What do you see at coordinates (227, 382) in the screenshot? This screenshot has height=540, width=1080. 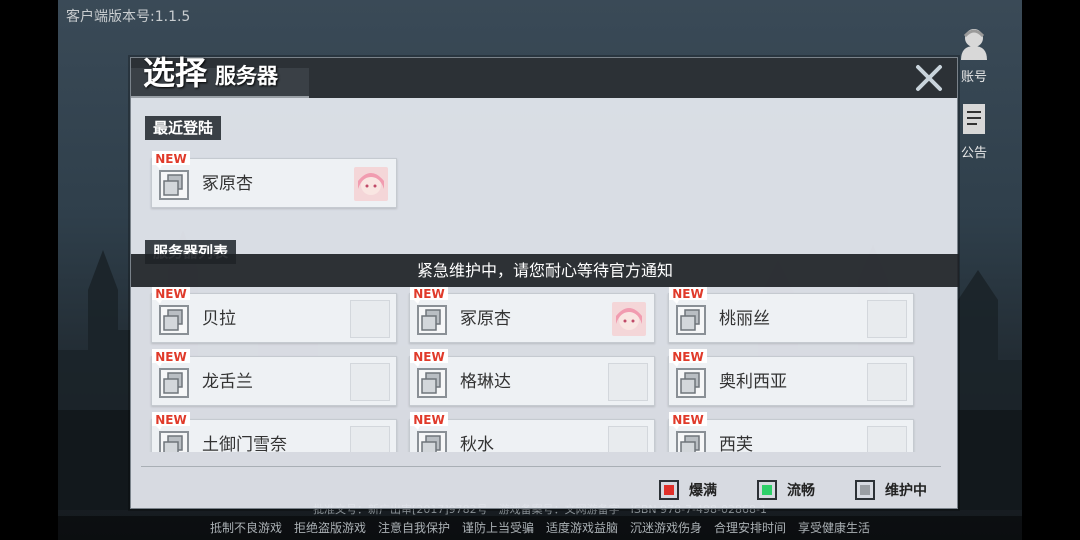 I see `server-name: 龙舌兰` at bounding box center [227, 382].